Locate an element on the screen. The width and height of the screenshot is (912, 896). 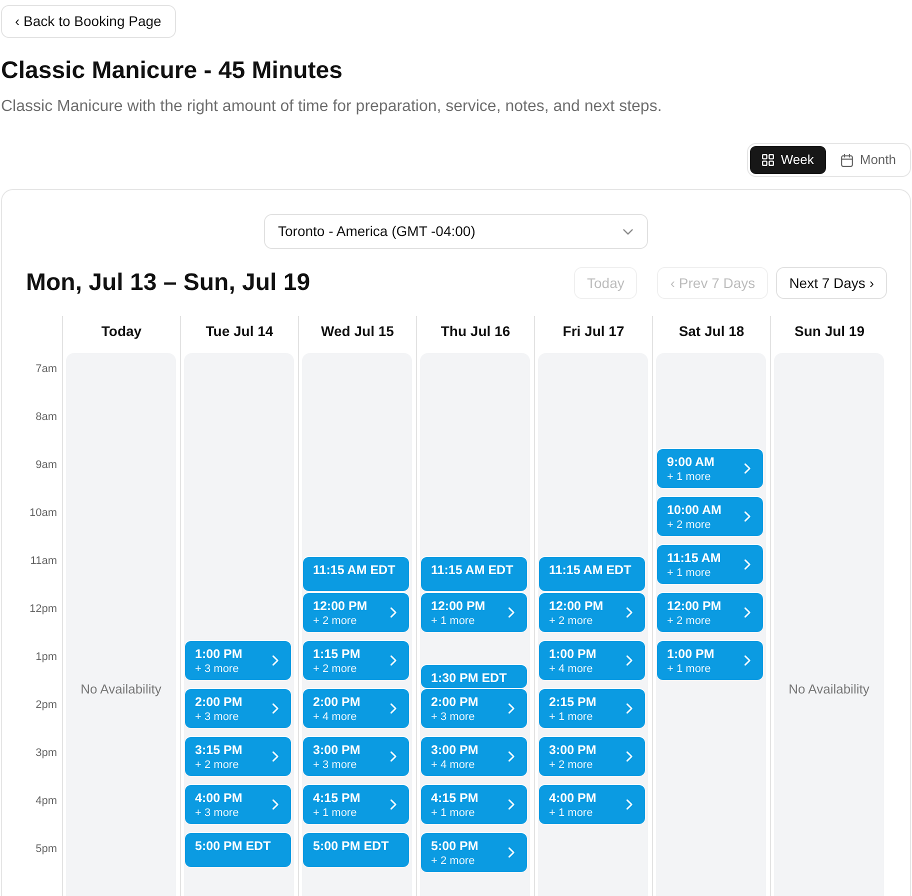
time-slot-button: 2:15 PM + 1 more is located at coordinates (592, 708).